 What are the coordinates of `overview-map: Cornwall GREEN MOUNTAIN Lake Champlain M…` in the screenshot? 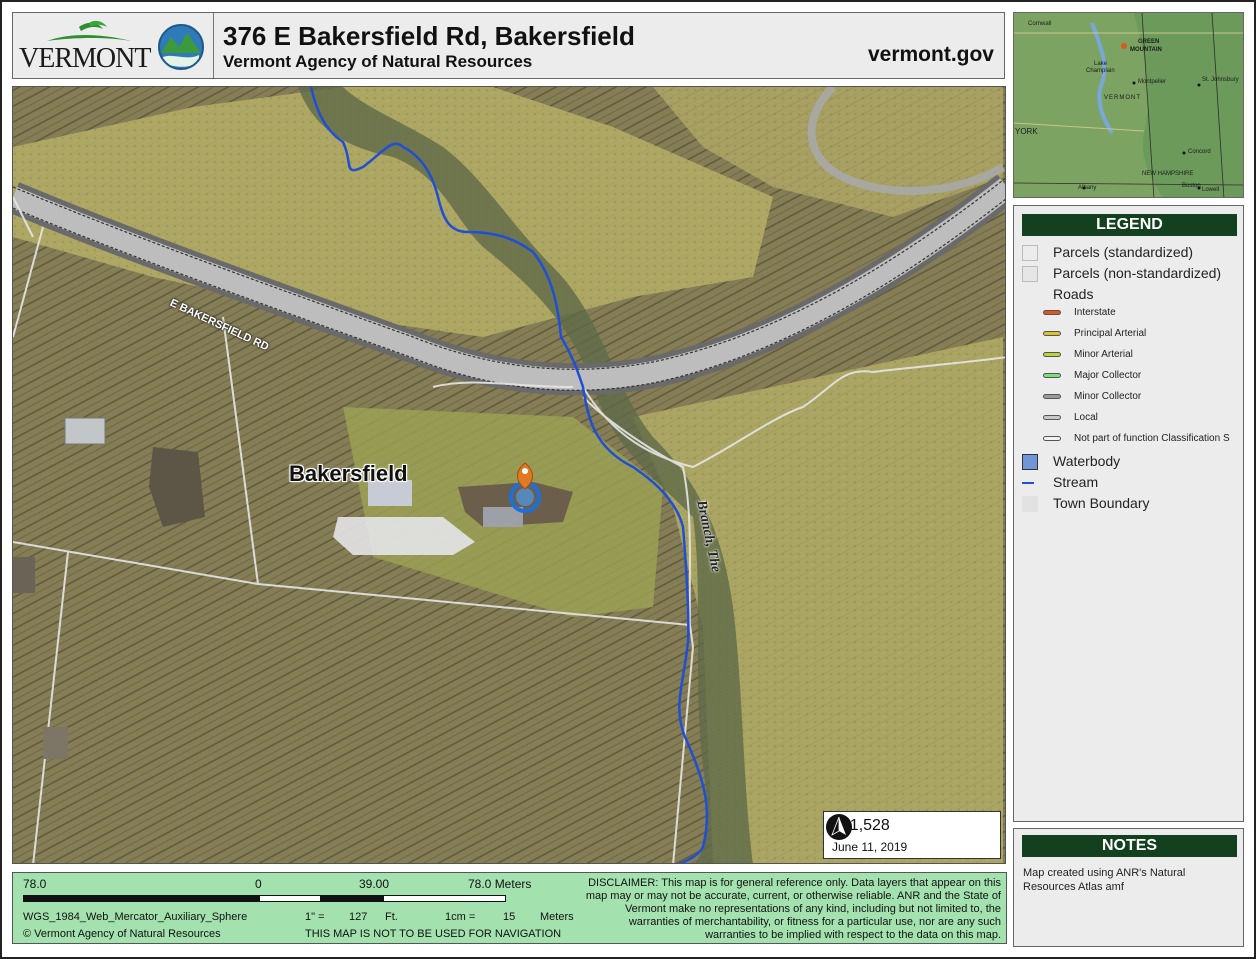 It's located at (1128, 105).